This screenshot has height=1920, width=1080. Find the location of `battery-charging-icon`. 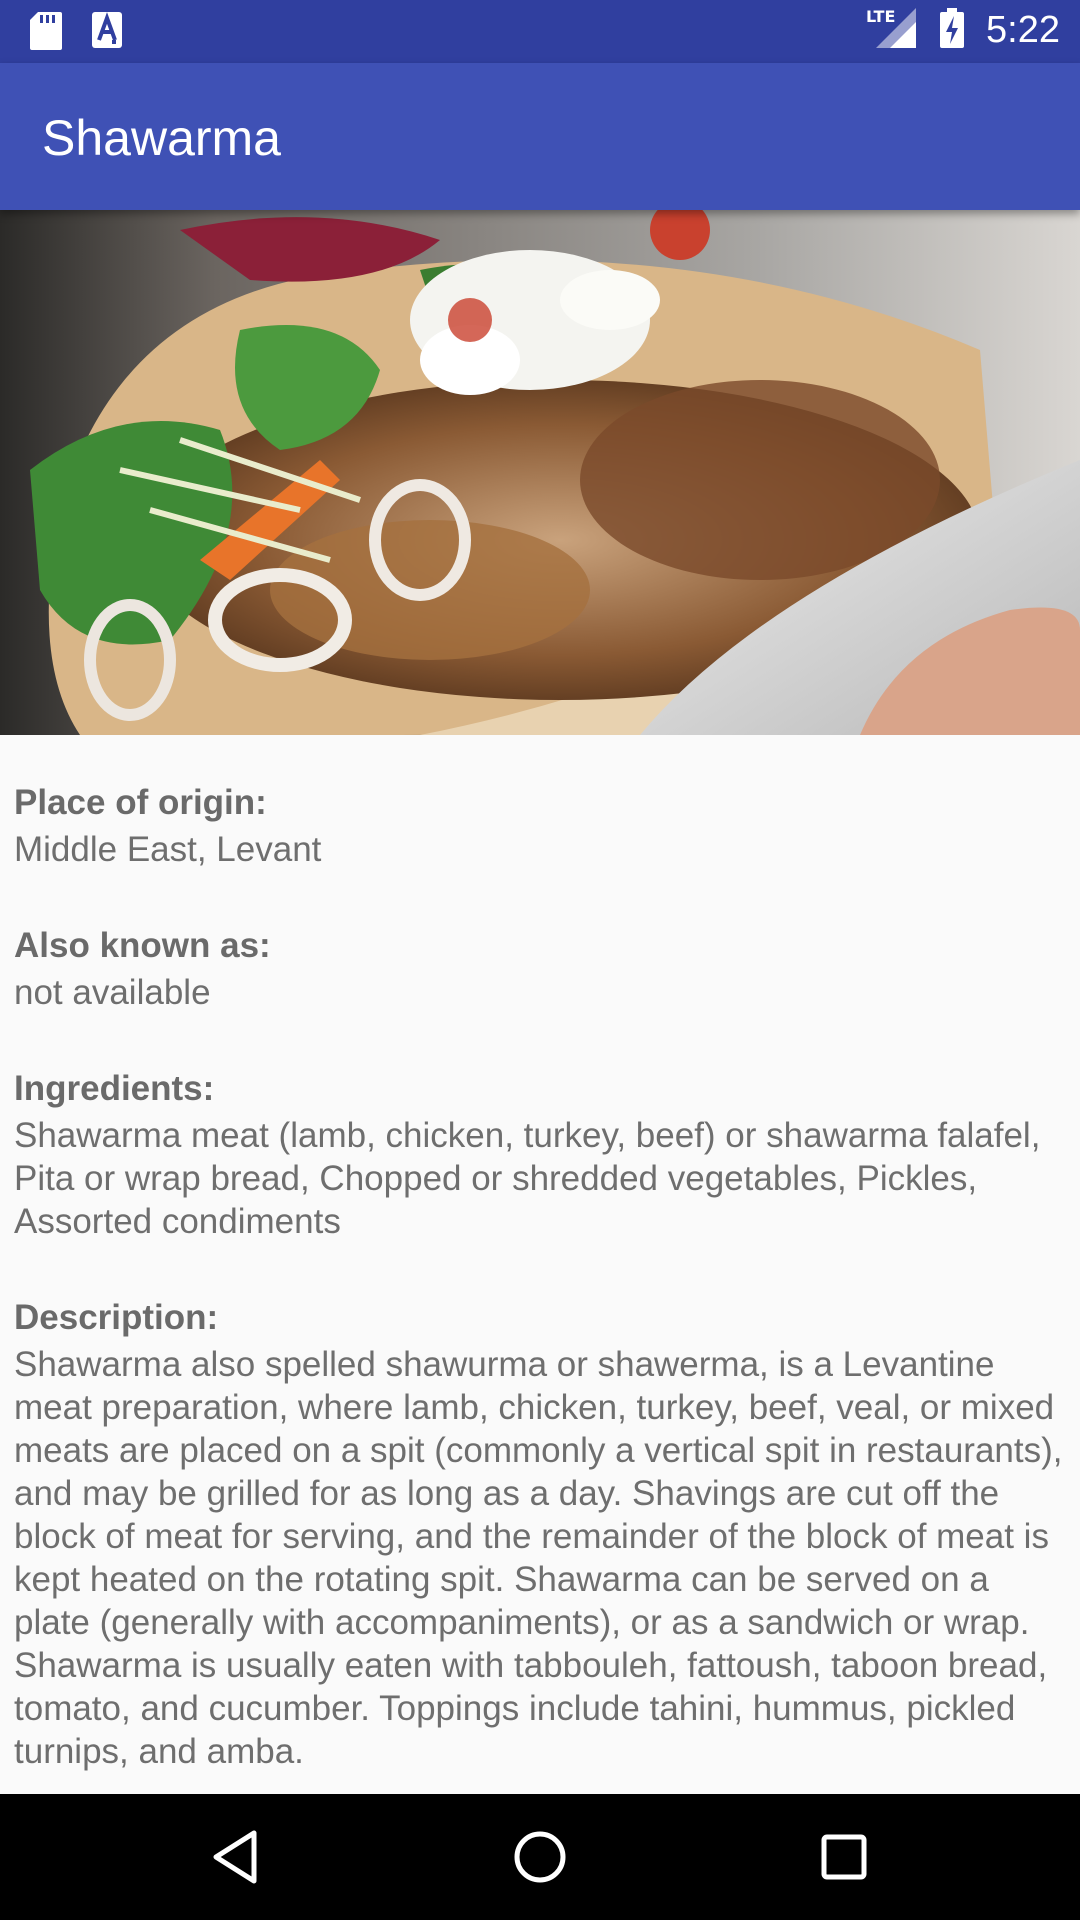

battery-charging-icon is located at coordinates (952, 30).